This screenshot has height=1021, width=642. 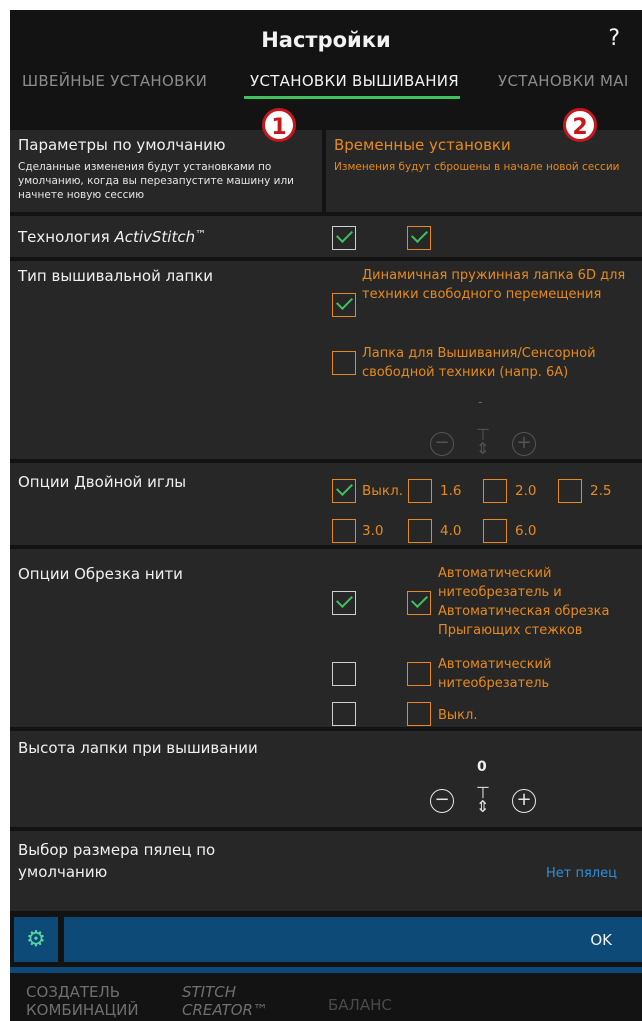 What do you see at coordinates (117, 861) in the screenshot?
I see `hoop-size-label: Выбор размера пялец по умолчанию` at bounding box center [117, 861].